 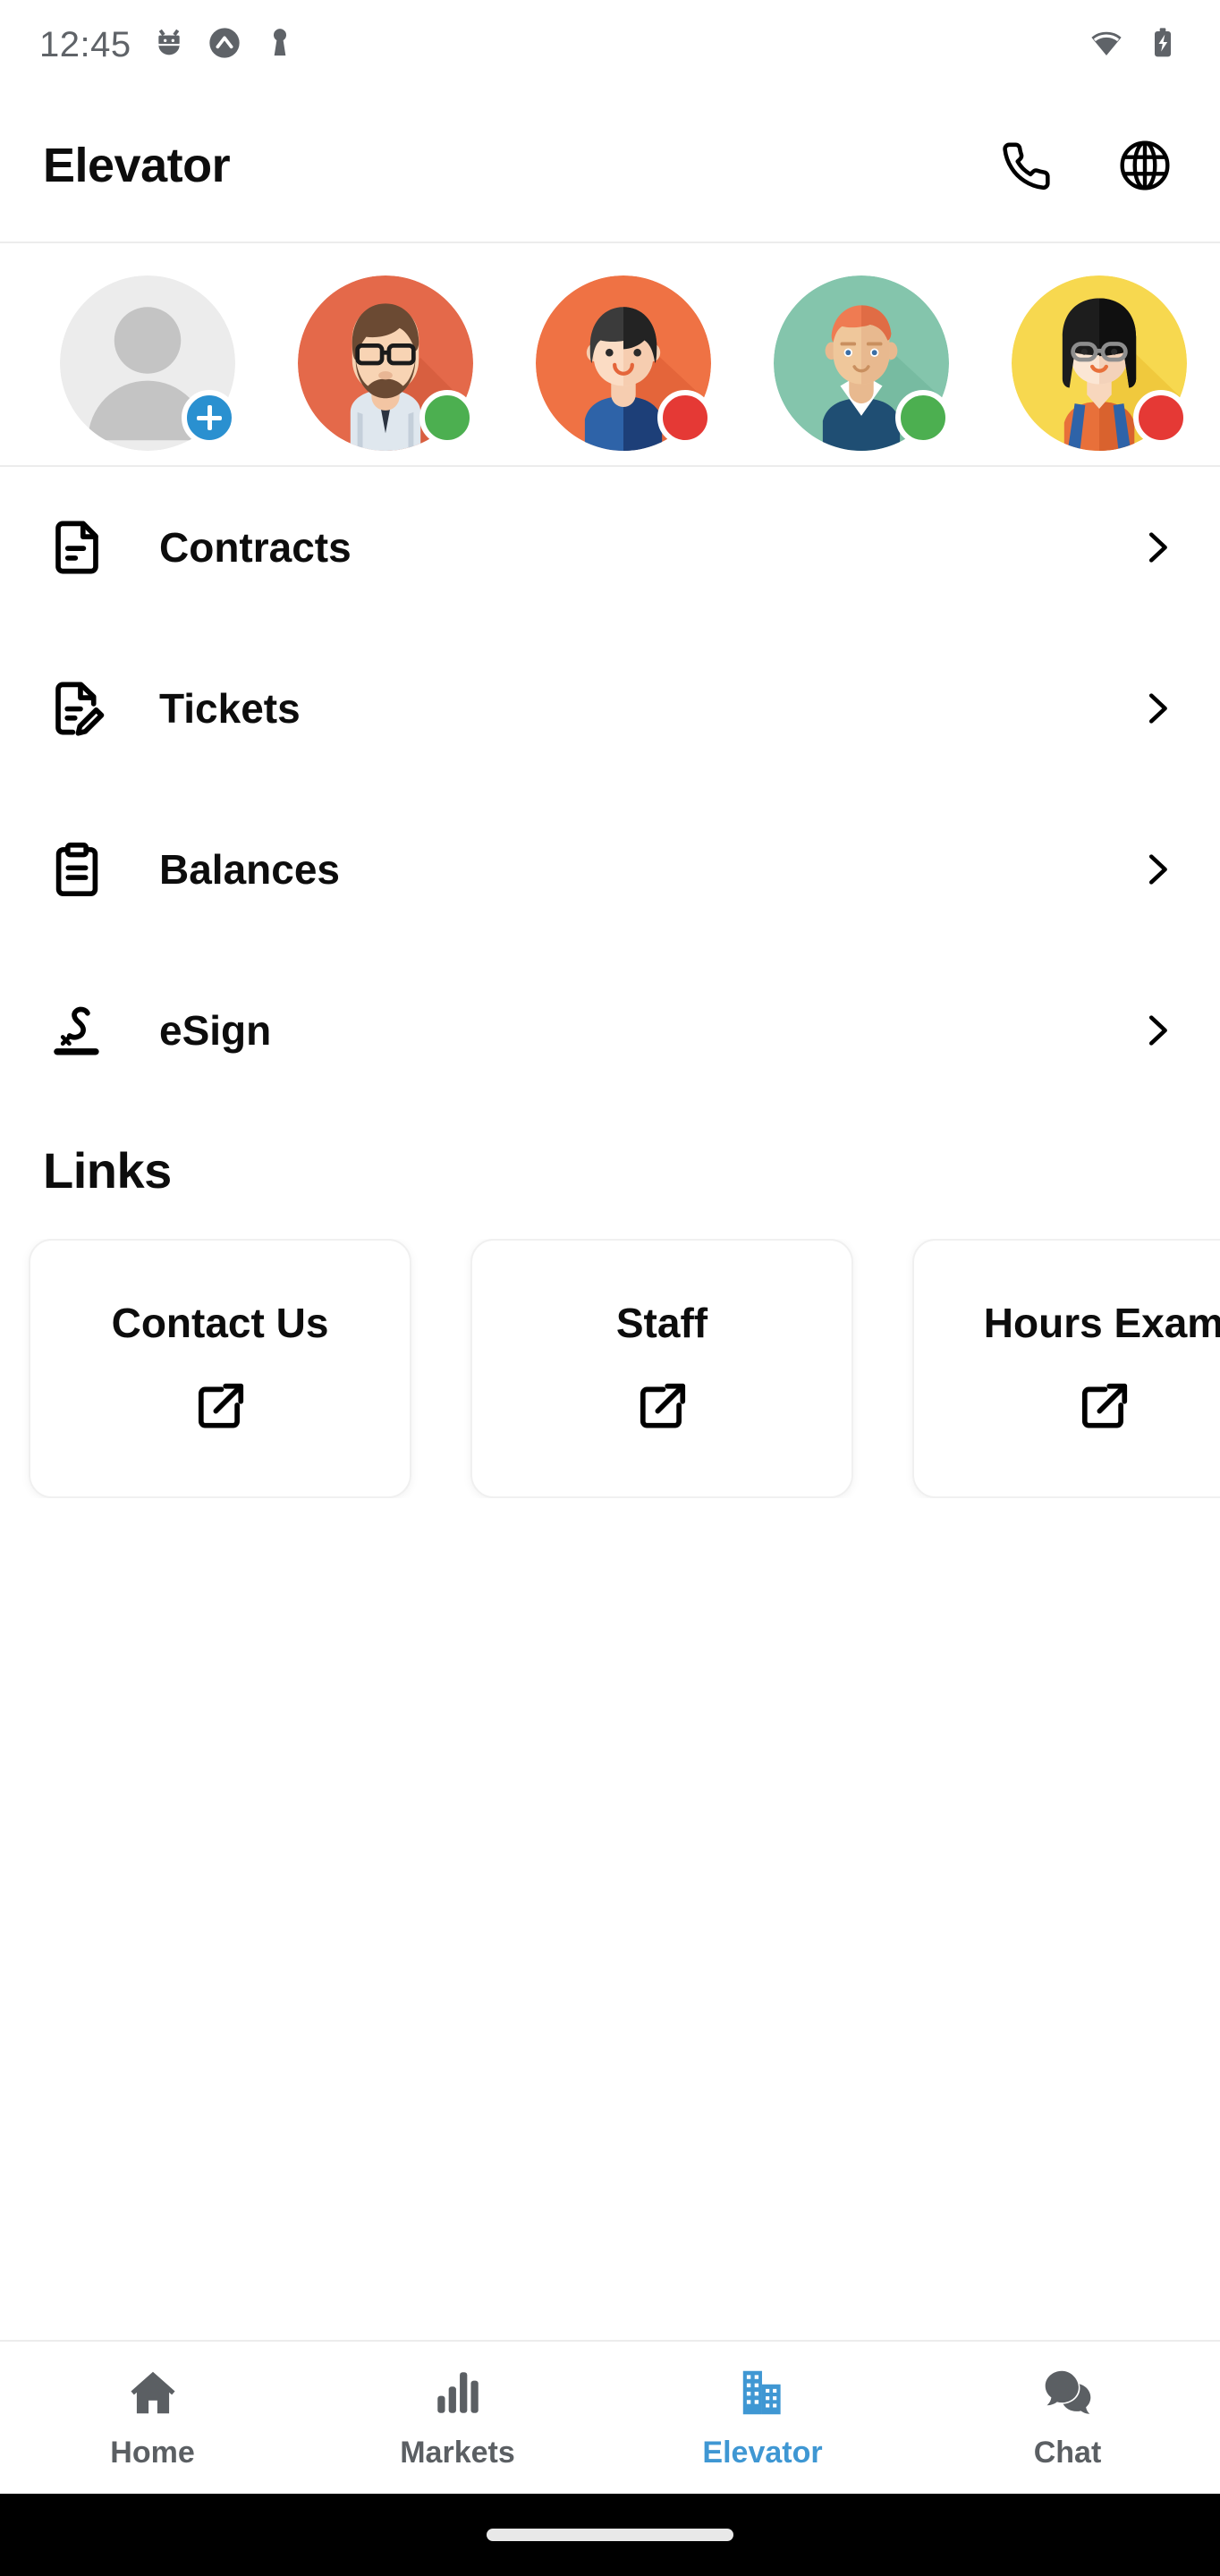 What do you see at coordinates (1134, 45) in the screenshot?
I see `status-bar-right` at bounding box center [1134, 45].